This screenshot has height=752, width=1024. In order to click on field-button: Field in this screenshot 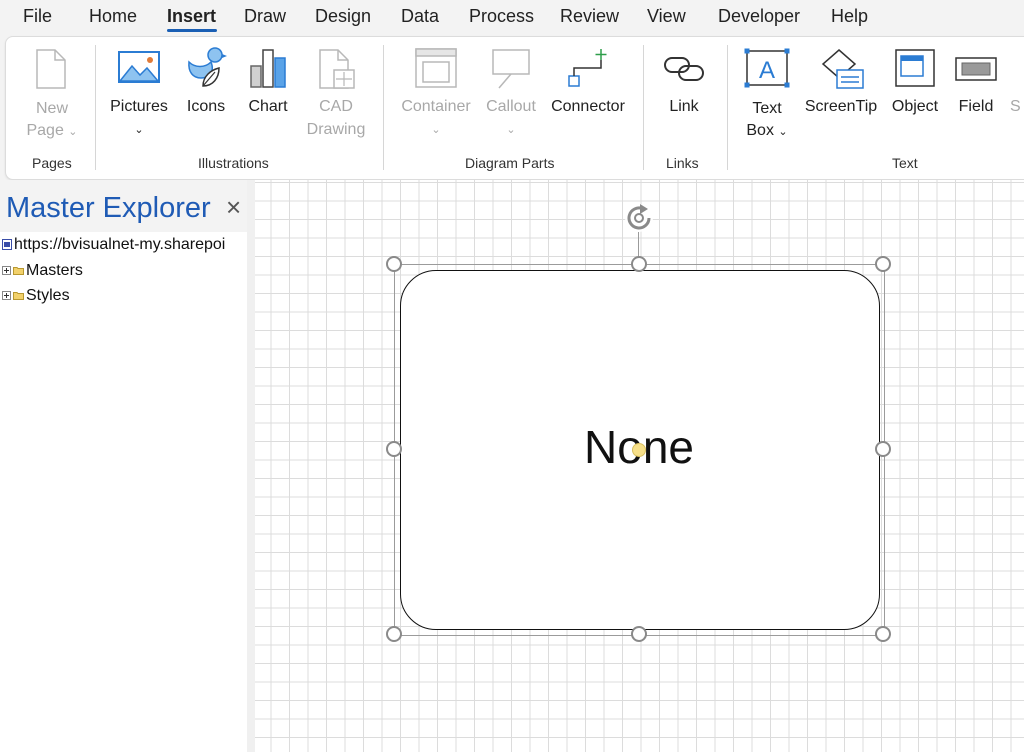, I will do `click(976, 86)`.